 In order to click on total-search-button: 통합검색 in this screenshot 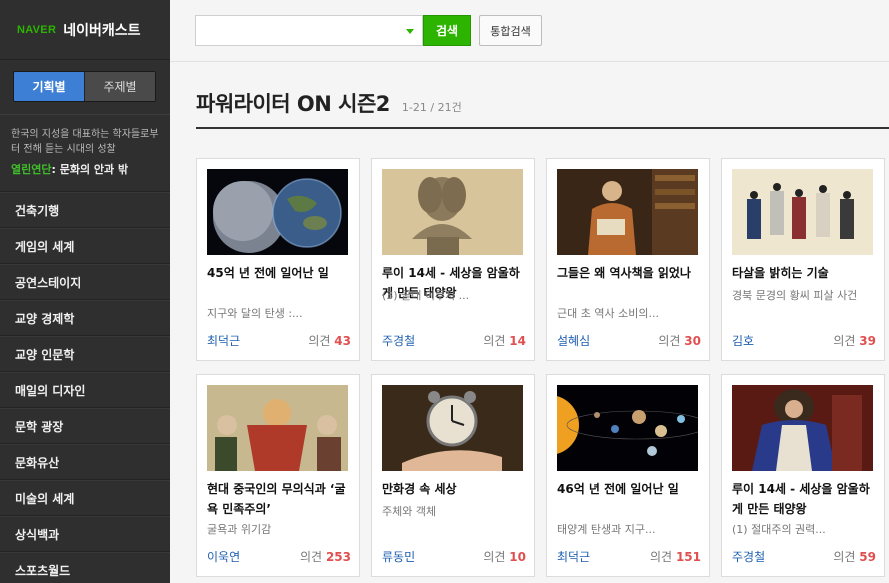, I will do `click(510, 30)`.